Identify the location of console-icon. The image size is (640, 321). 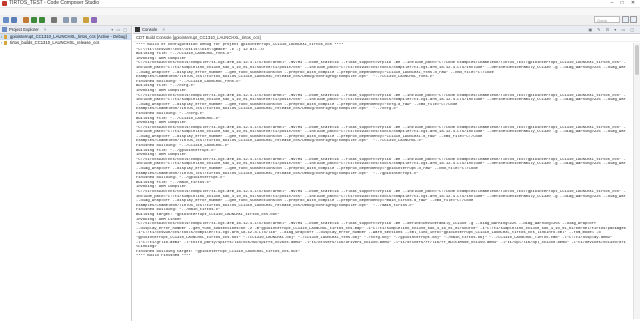
(137, 29).